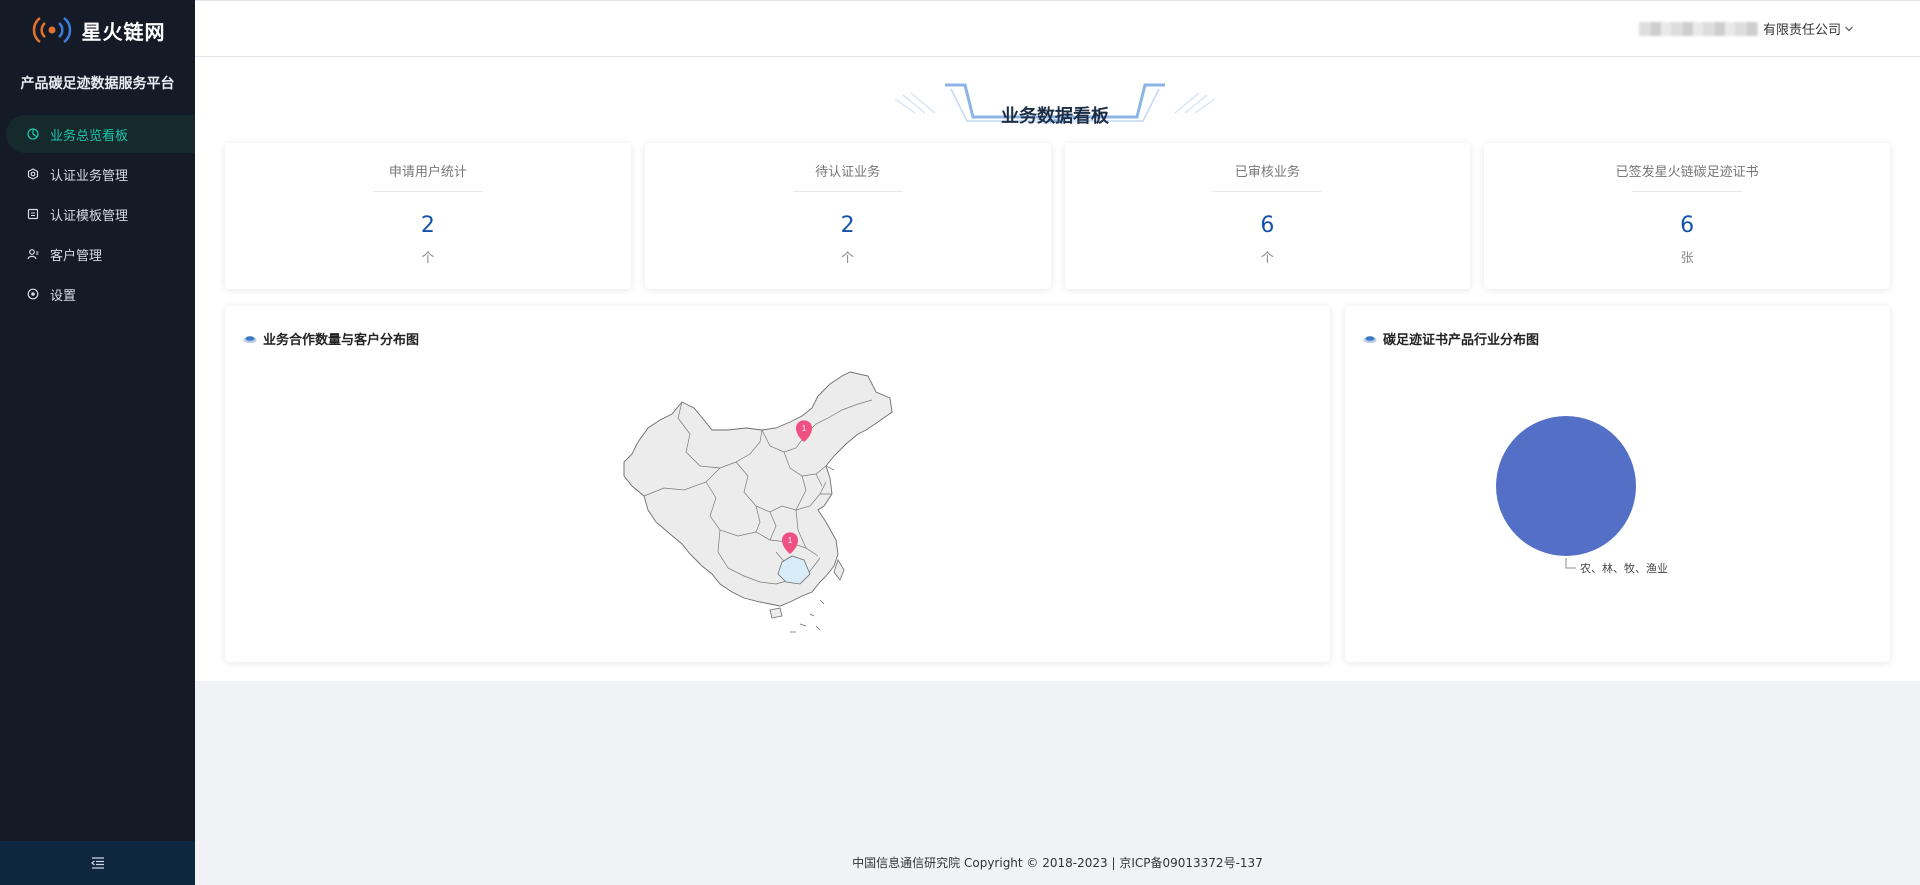 The image size is (1920, 885). What do you see at coordinates (76, 256) in the screenshot?
I see `sidebar-item-label: 客户管理` at bounding box center [76, 256].